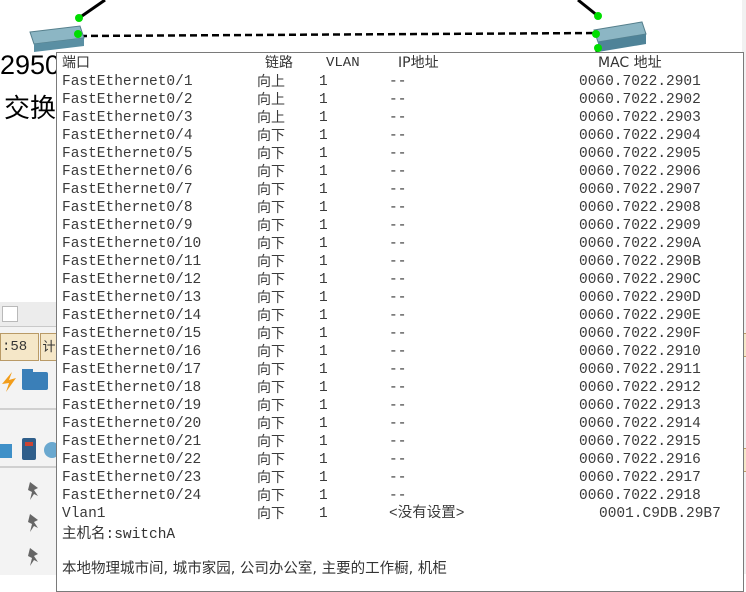  What do you see at coordinates (30, 449) in the screenshot?
I see `device-icon` at bounding box center [30, 449].